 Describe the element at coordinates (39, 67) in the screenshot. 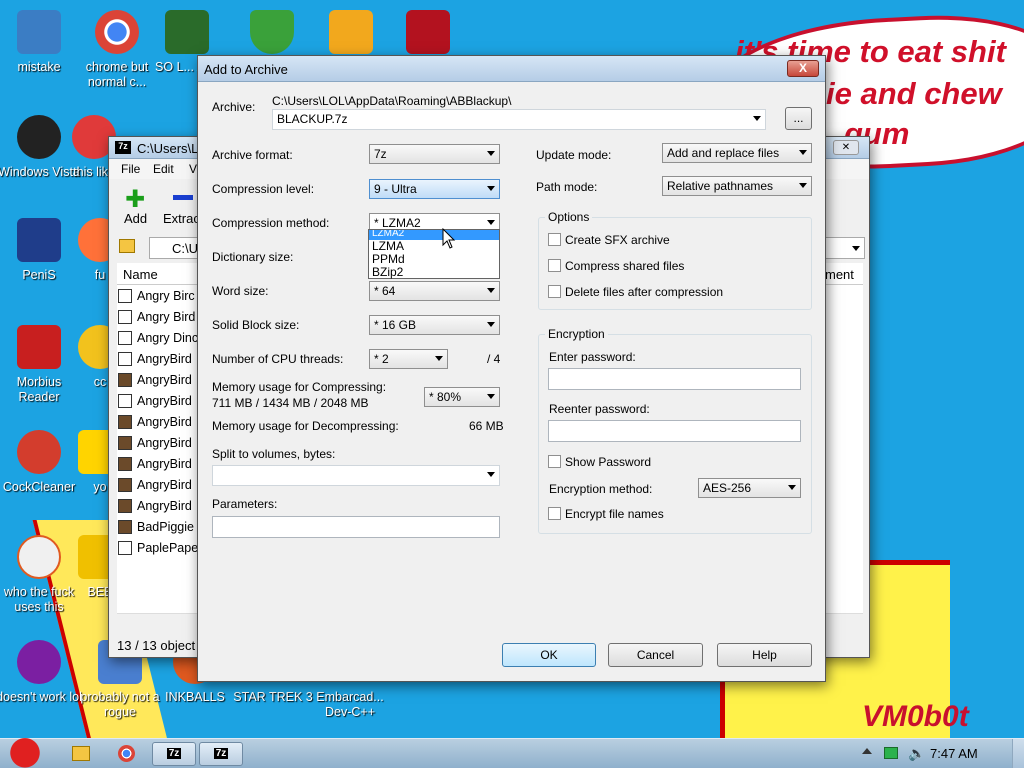

I see `desktop-icon-label: mistake` at that location.